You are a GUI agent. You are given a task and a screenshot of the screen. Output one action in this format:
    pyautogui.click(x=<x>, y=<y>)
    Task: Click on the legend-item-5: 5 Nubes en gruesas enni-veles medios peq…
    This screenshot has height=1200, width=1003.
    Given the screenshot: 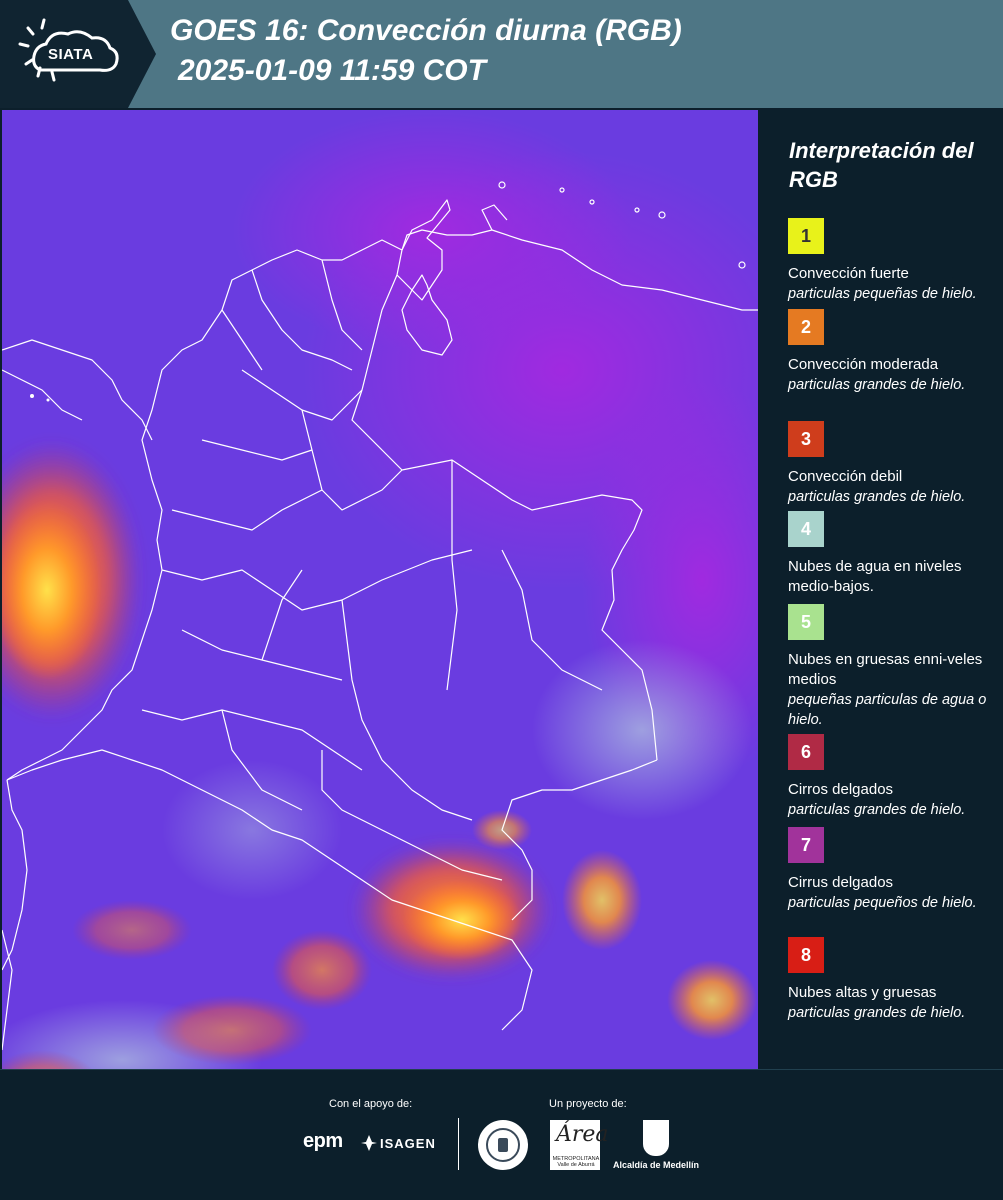 What is the action you would take?
    pyautogui.click(x=894, y=667)
    